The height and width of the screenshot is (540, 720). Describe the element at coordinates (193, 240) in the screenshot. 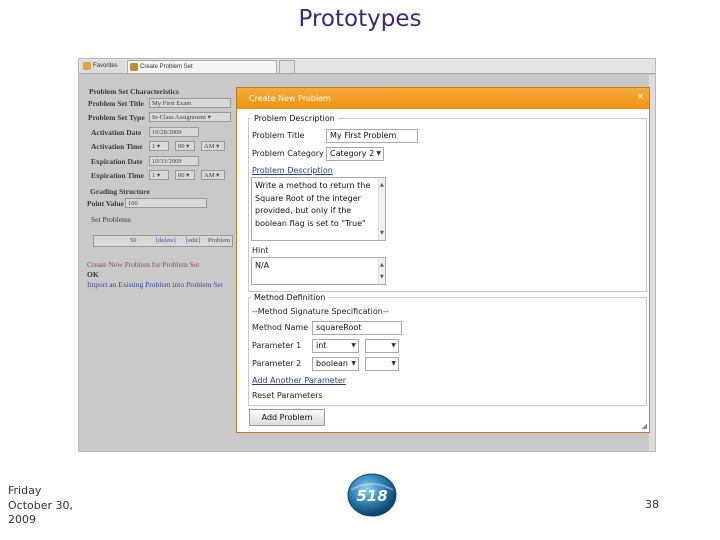

I see `edit-link: [edit]` at that location.